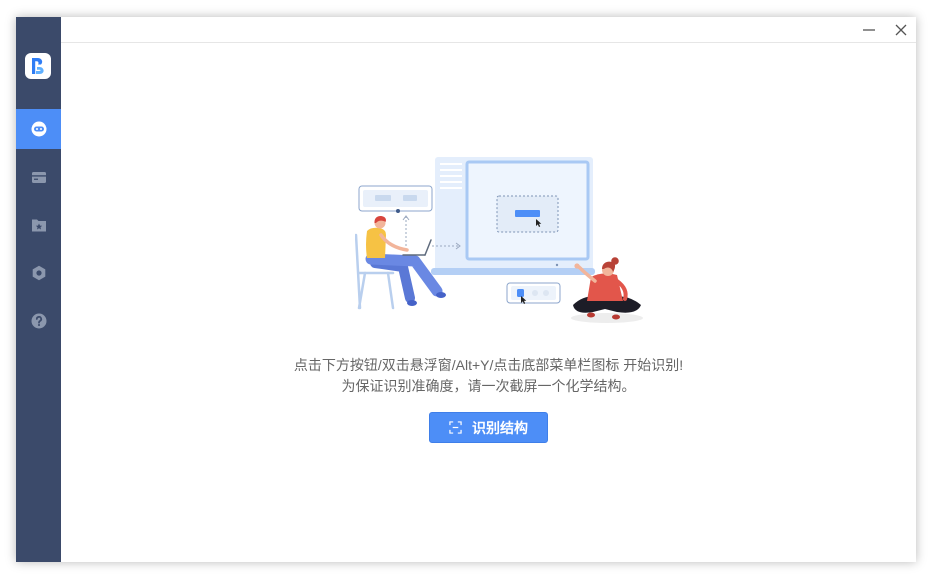 This screenshot has width=936, height=579. What do you see at coordinates (488, 365) in the screenshot?
I see `instruction-line-1: 点击下方按钮/双击悬浮窗/Alt+Y/点击底部菜单栏图标 开始识别!` at bounding box center [488, 365].